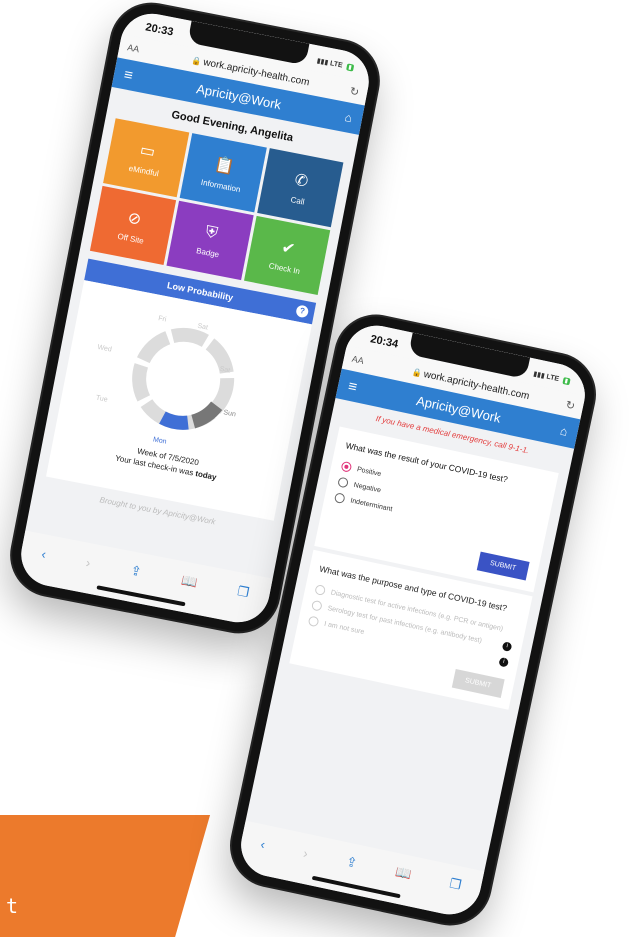 Image resolution: width=634 pixels, height=937 pixels. I want to click on phone-icon: ✆, so click(301, 181).